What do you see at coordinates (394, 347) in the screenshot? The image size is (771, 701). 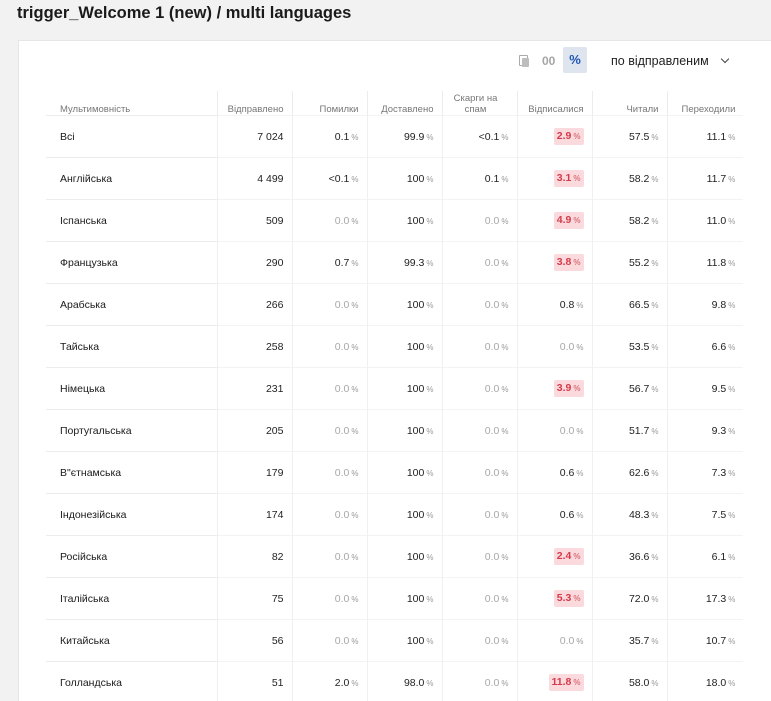 I see `table-row: Тайська2580.0%100%0.0%0.0%53.5%6.6%` at bounding box center [394, 347].